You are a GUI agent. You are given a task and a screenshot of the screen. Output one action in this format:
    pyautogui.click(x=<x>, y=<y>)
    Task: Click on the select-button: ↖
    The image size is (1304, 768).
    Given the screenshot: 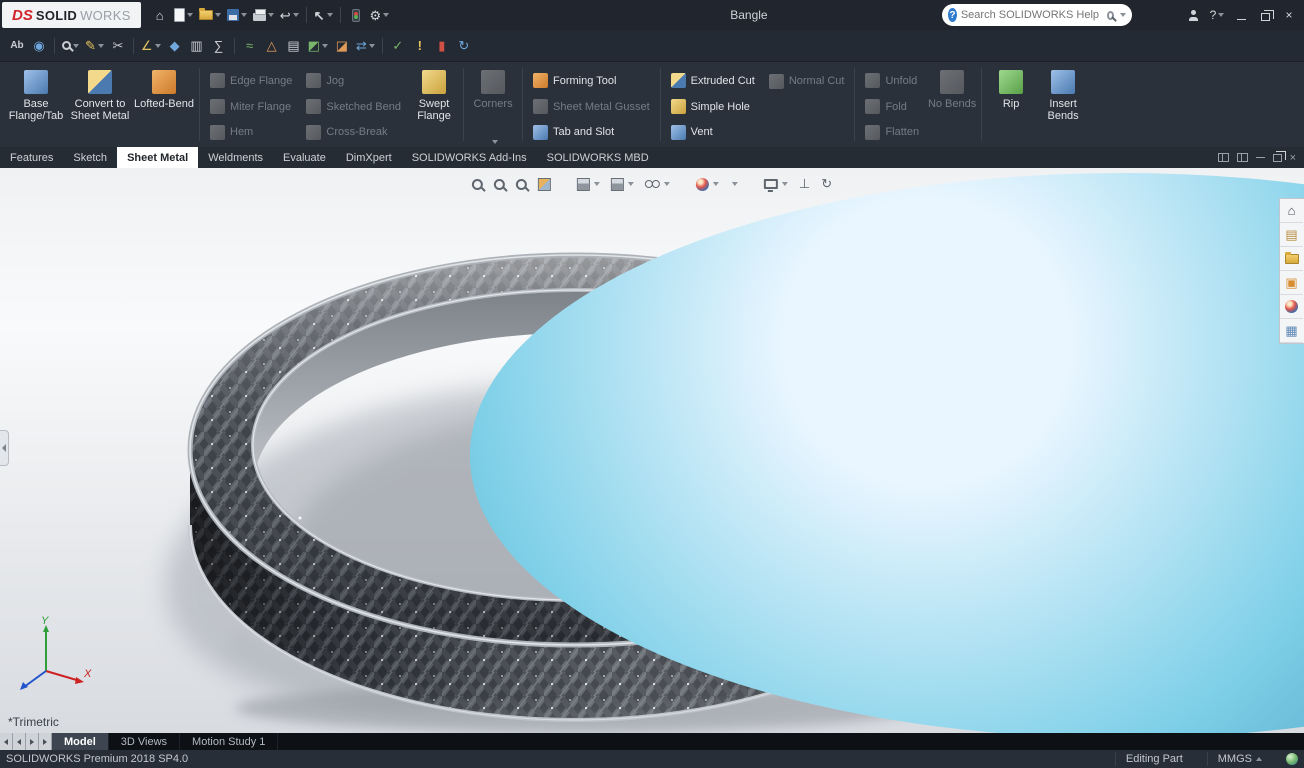 What is the action you would take?
    pyautogui.click(x=323, y=15)
    